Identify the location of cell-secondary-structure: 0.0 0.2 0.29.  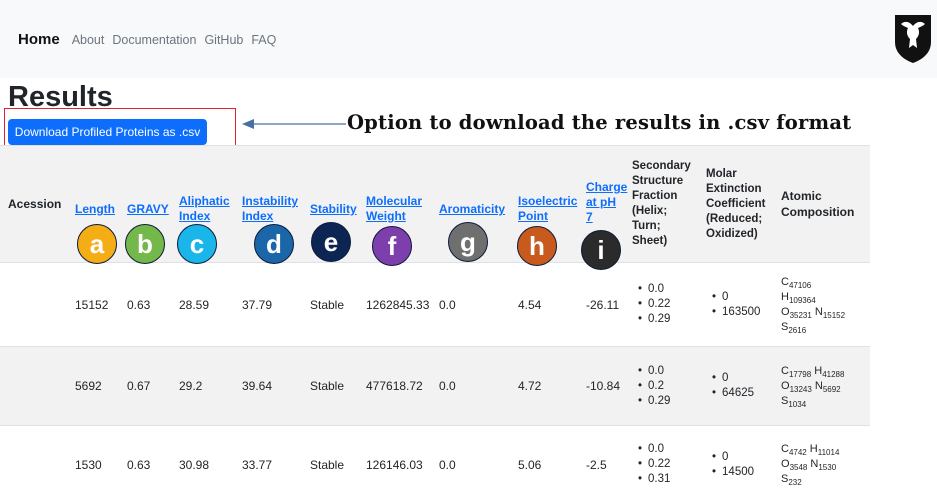
(661, 386).